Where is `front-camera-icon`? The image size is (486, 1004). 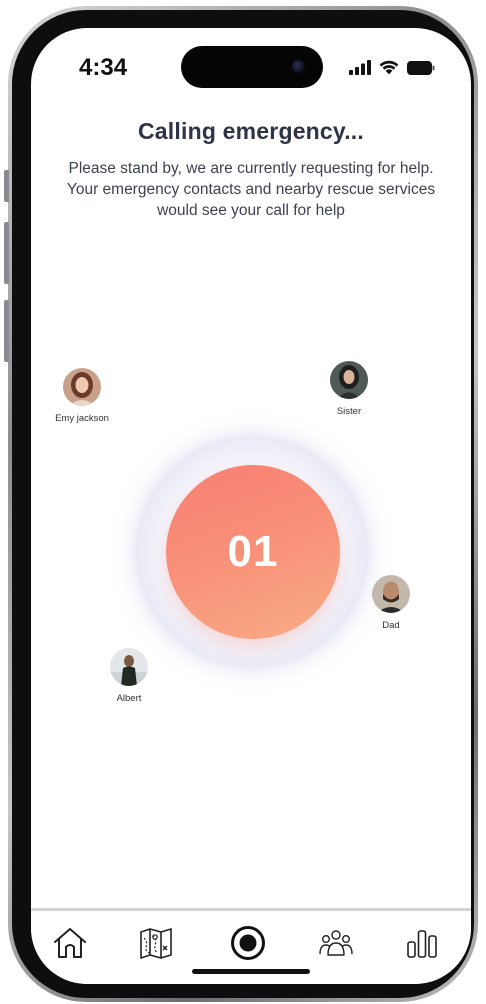
front-camera-icon is located at coordinates (298, 66).